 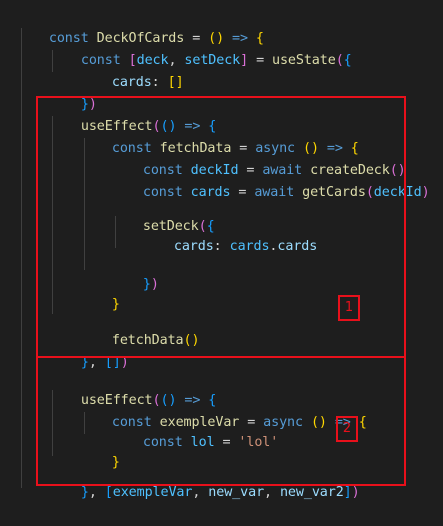 What do you see at coordinates (347, 429) in the screenshot?
I see `annotation-label-2: 2` at bounding box center [347, 429].